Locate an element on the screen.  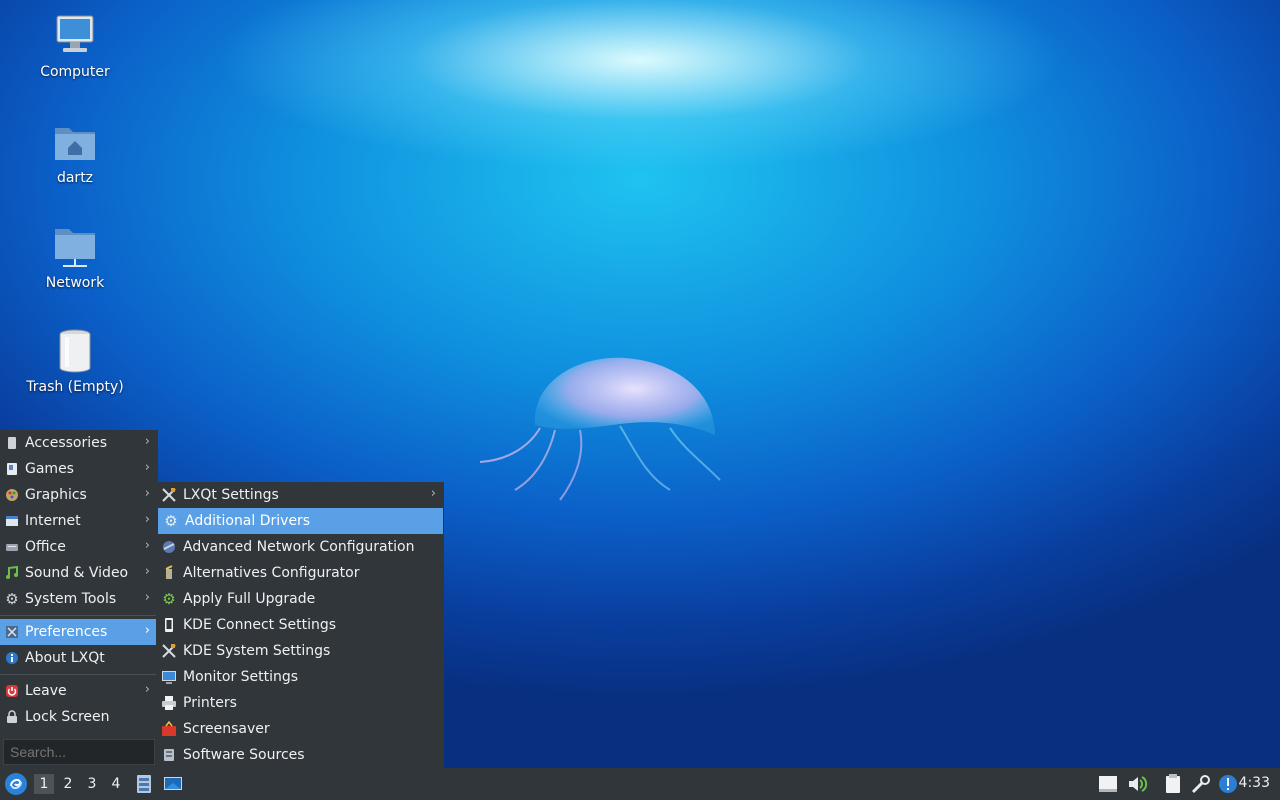
menu-item-sound-video: Sound & Video › is located at coordinates (79, 573).